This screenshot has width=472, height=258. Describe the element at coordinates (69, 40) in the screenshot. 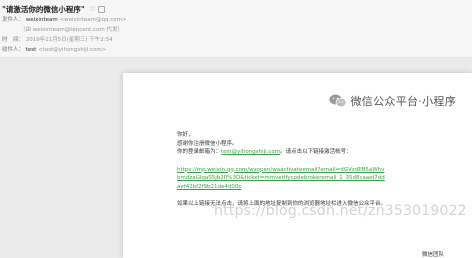

I see `time-value: 2019年11月5日(星期三) 下午2:54` at that location.